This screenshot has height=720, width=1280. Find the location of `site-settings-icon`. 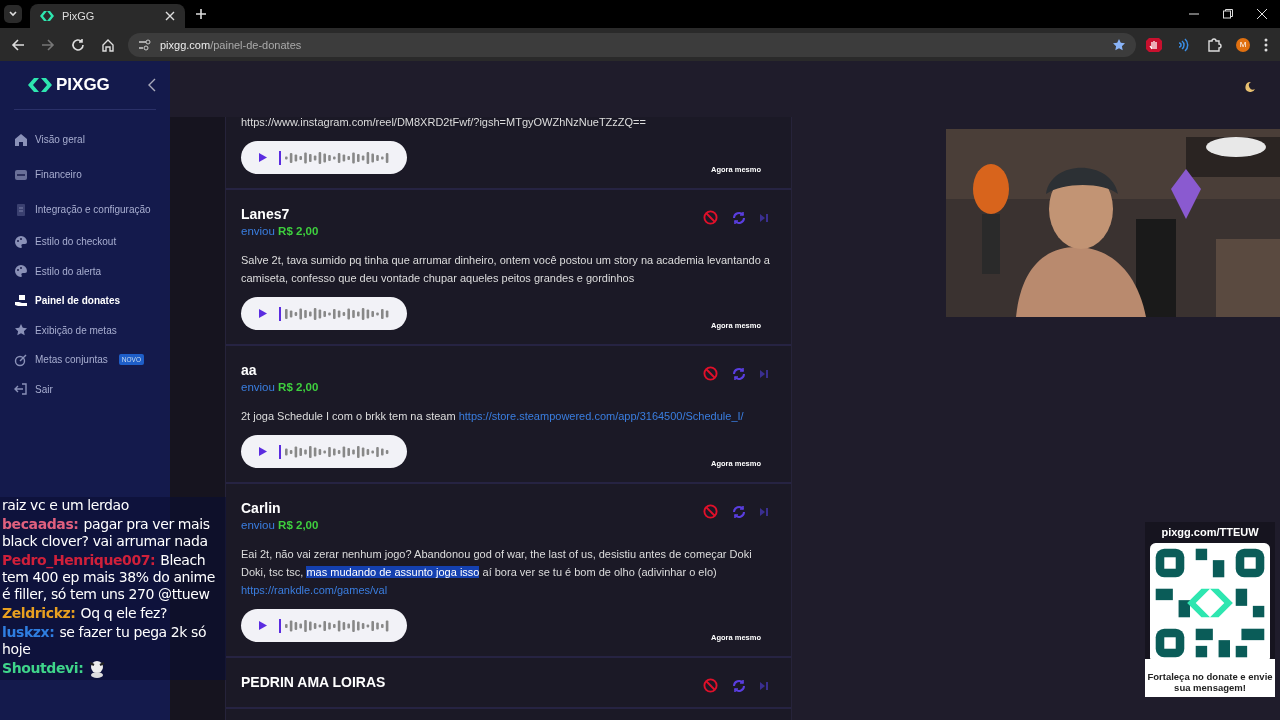

site-settings-icon is located at coordinates (145, 44).